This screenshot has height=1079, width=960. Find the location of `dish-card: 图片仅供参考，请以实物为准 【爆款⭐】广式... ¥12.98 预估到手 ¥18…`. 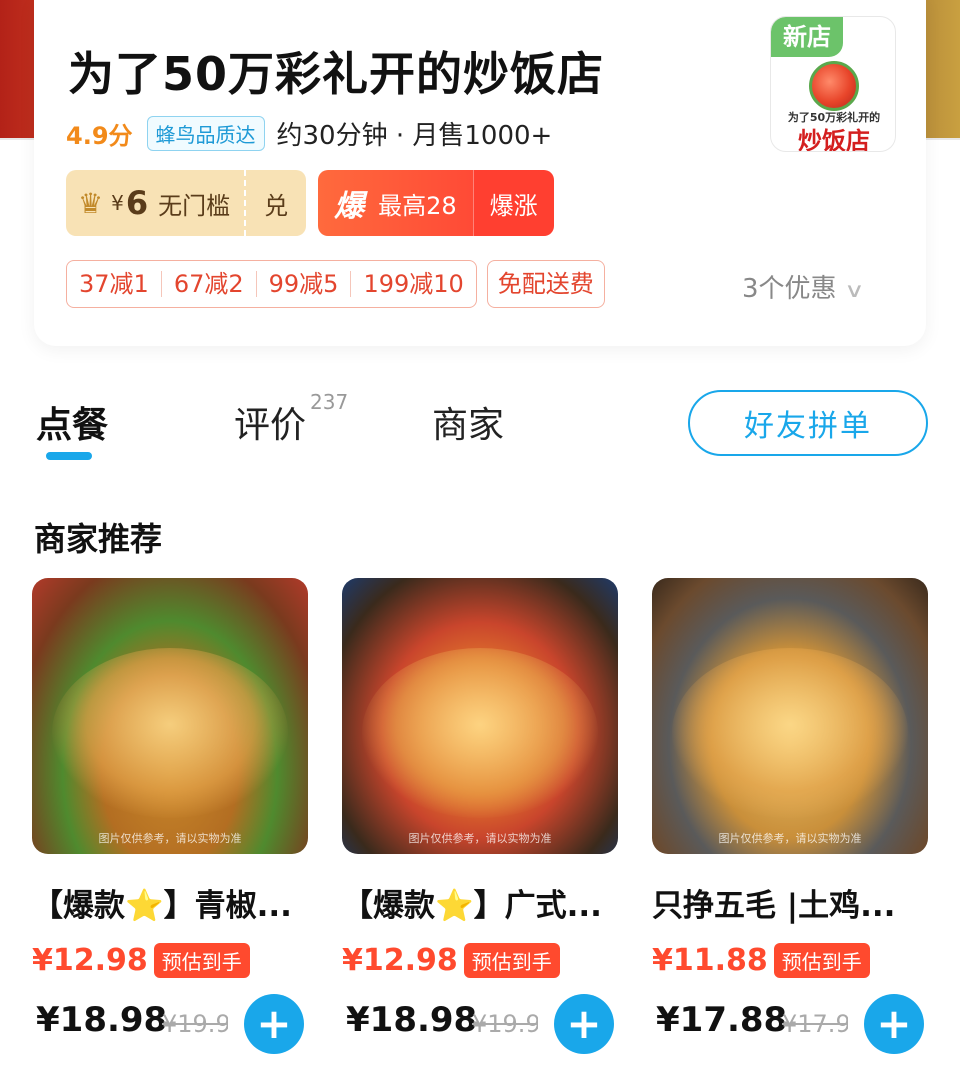

dish-card: 图片仅供参考，请以实物为准 【爆款⭐】广式... ¥12.98 预估到手 ¥18… is located at coordinates (480, 816).